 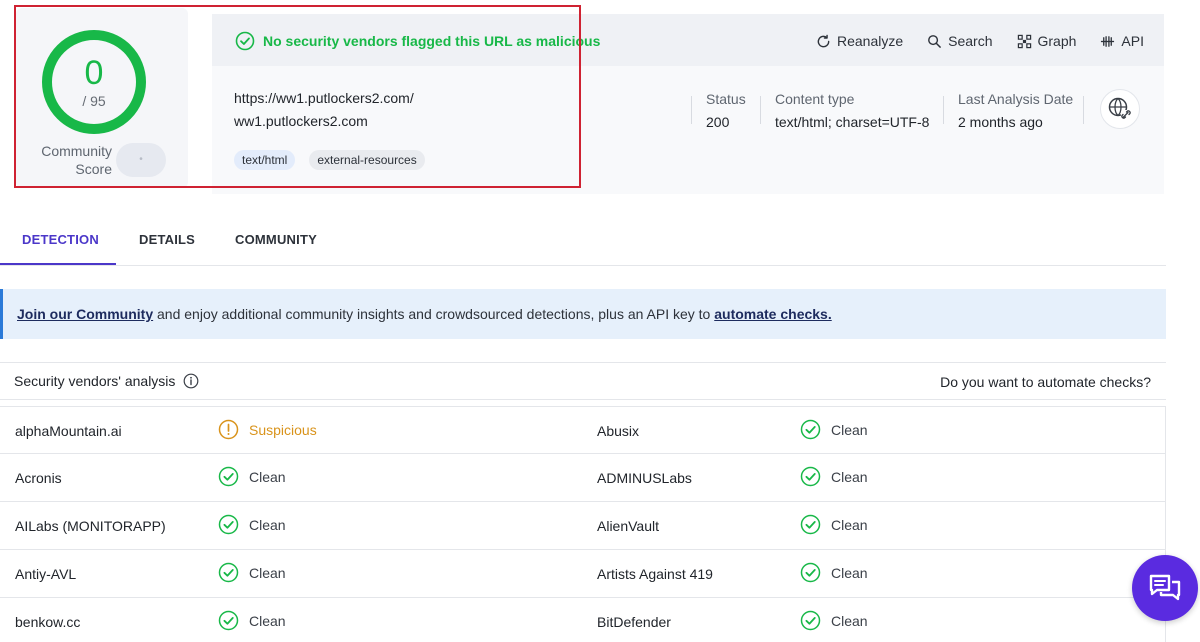 I want to click on vendor-result-label: Suspicious, so click(x=283, y=429).